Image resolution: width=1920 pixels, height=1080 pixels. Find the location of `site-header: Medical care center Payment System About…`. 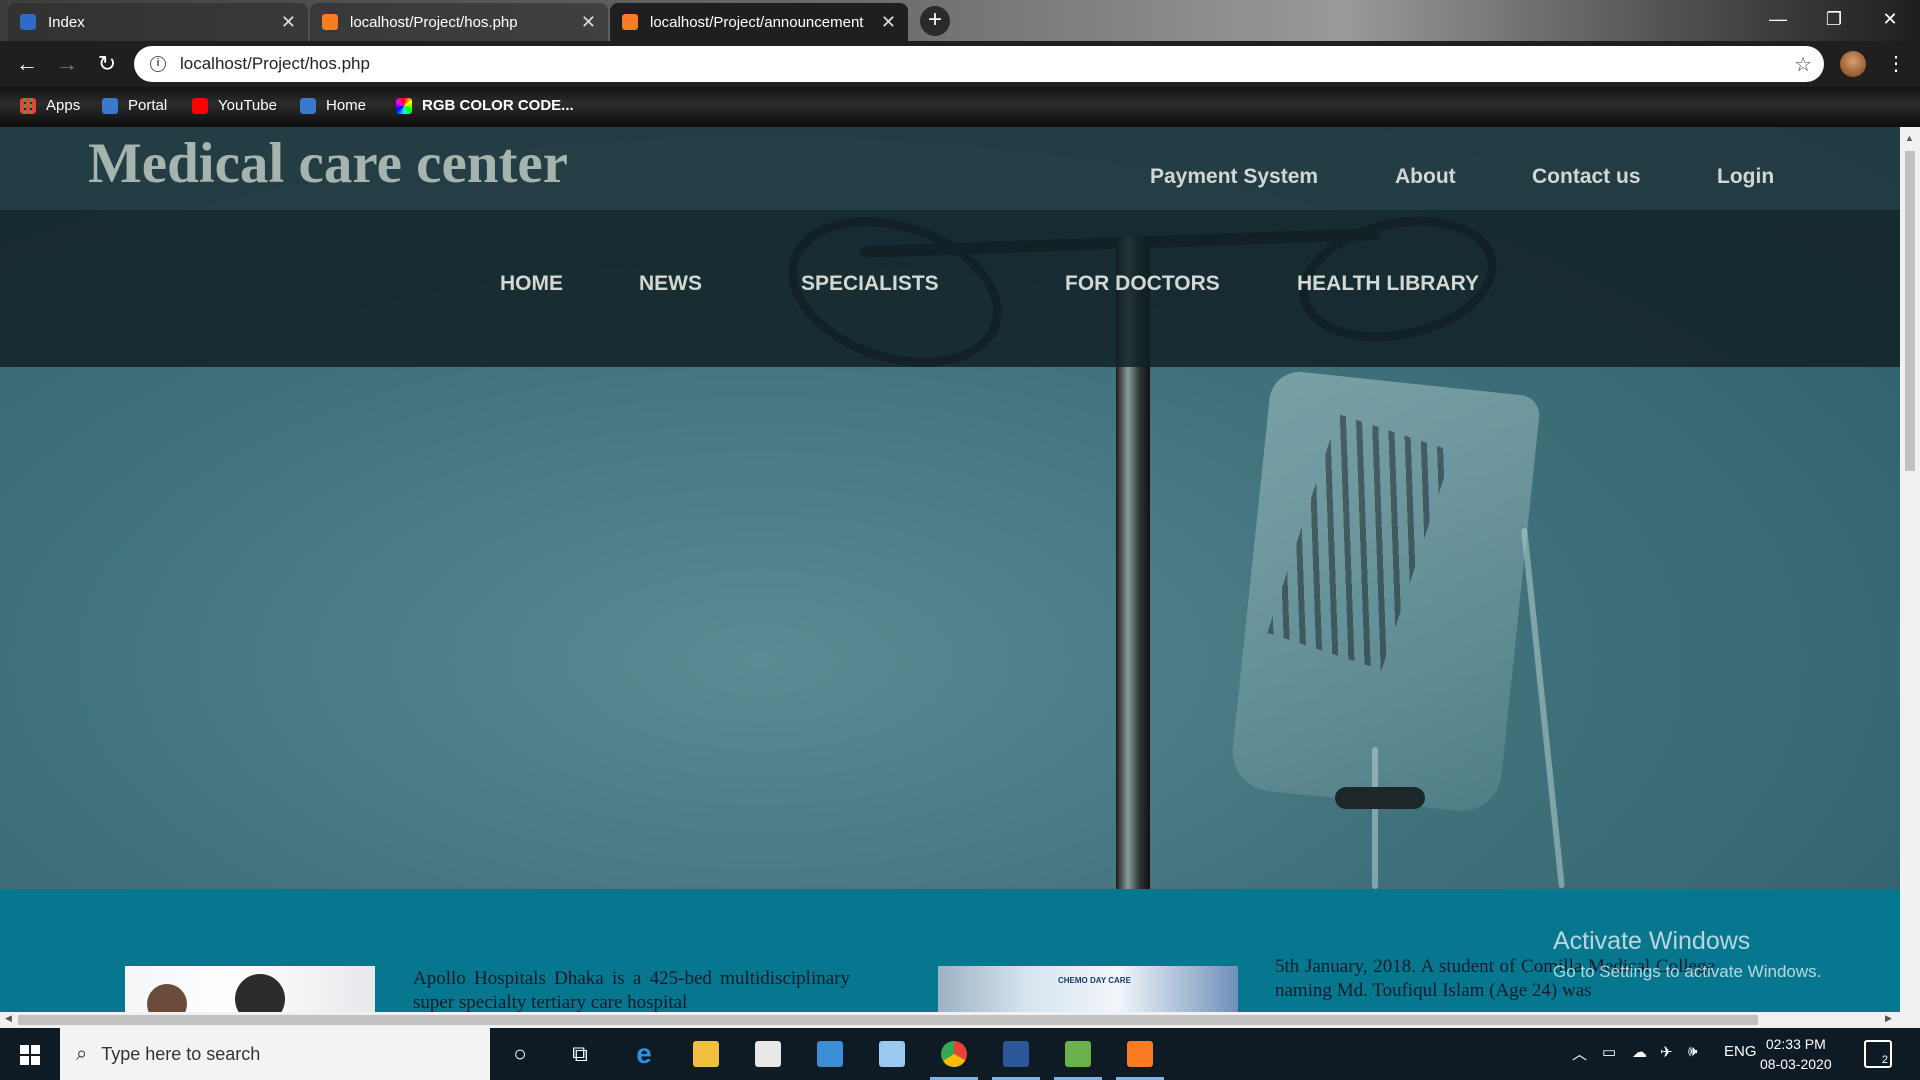

site-header: Medical care center Payment System About… is located at coordinates (950, 168).